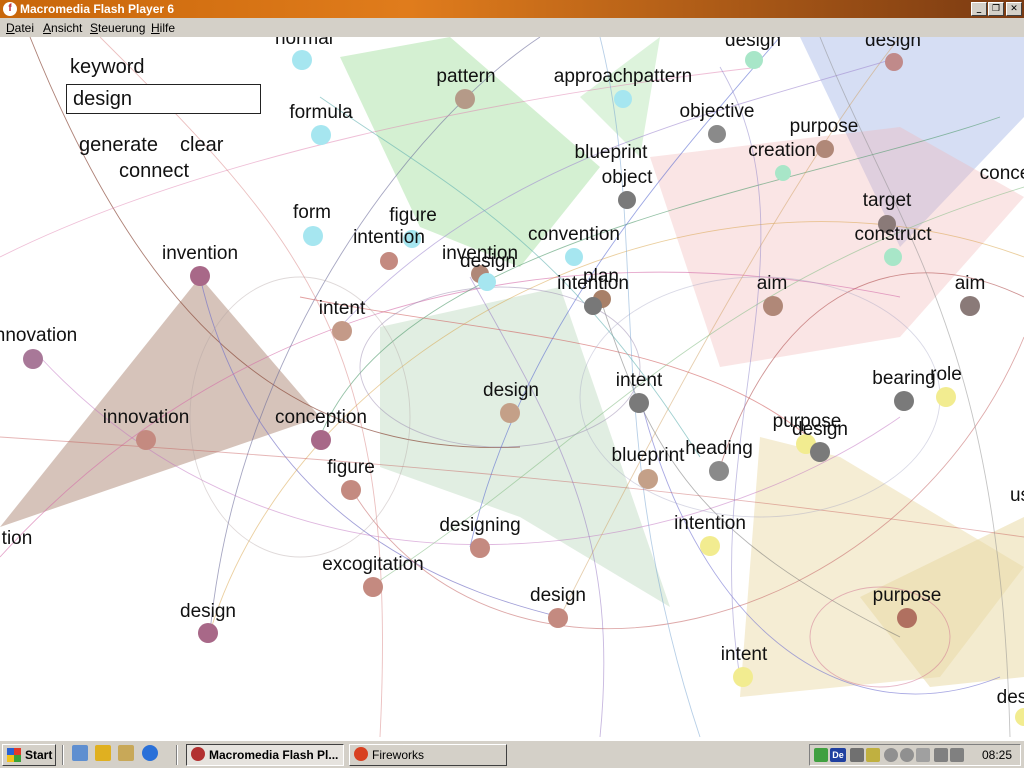  Describe the element at coordinates (996, 755) in the screenshot. I see `clock: 08:25` at that location.